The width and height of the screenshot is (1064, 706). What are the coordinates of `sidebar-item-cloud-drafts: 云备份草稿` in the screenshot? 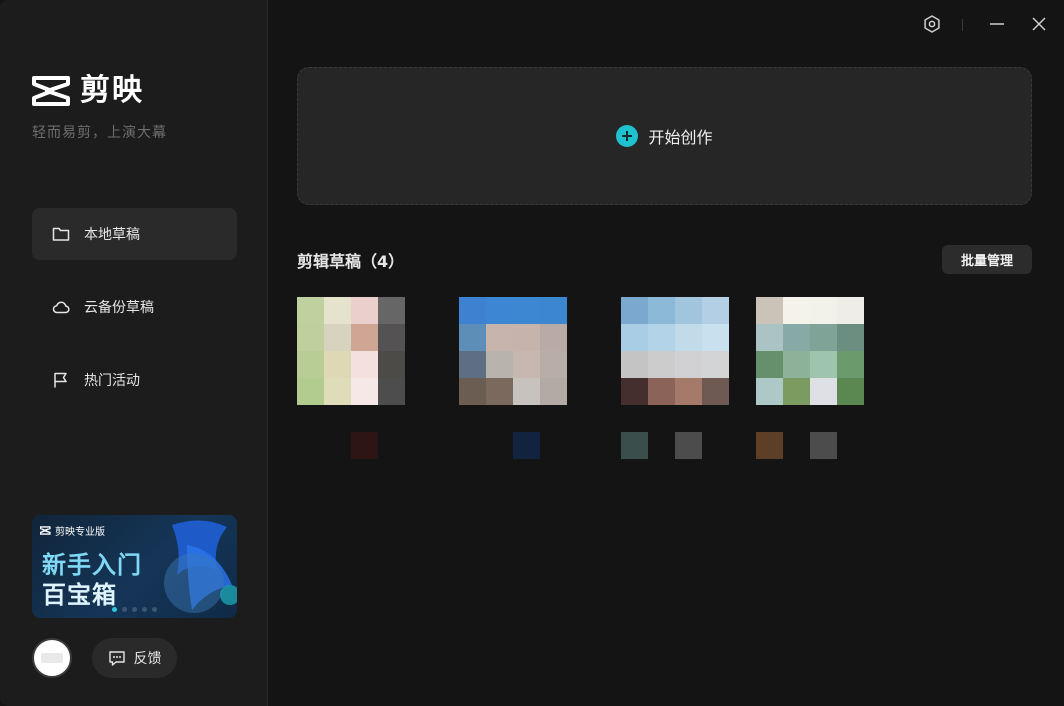 It's located at (134, 307).